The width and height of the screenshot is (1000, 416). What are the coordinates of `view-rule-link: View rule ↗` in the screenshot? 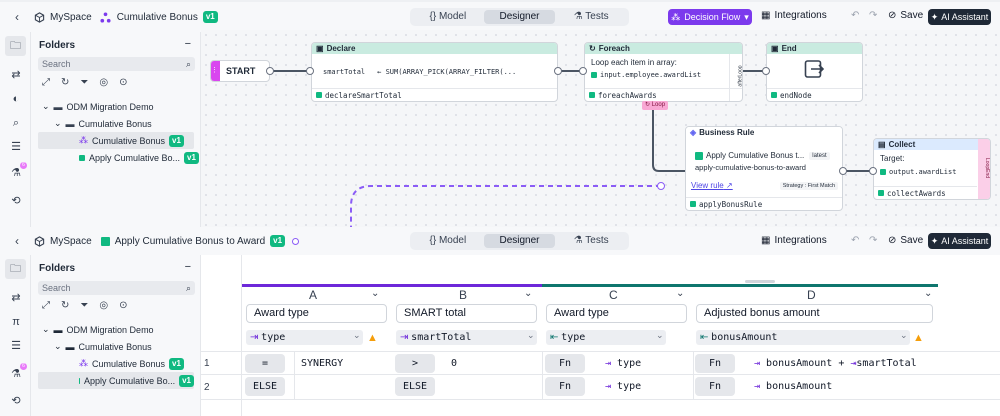 It's located at (712, 185).